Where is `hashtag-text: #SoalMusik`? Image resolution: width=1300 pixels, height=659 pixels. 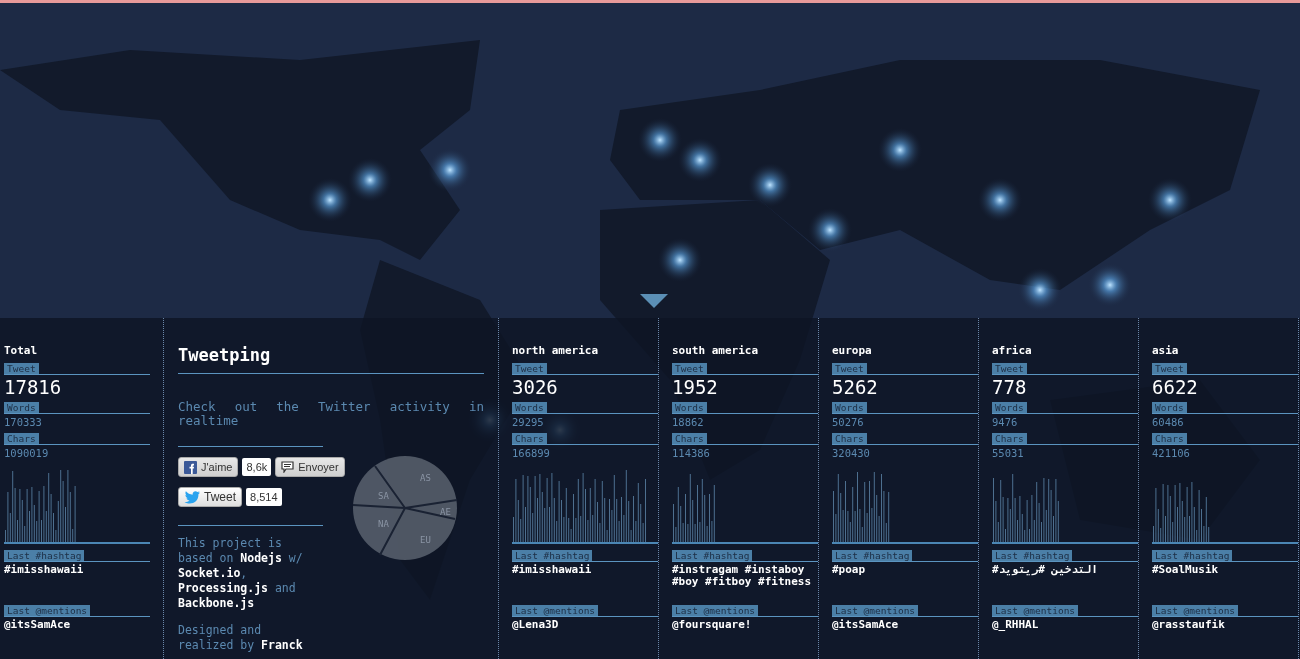 hashtag-text: #SoalMusik is located at coordinates (1186, 570).